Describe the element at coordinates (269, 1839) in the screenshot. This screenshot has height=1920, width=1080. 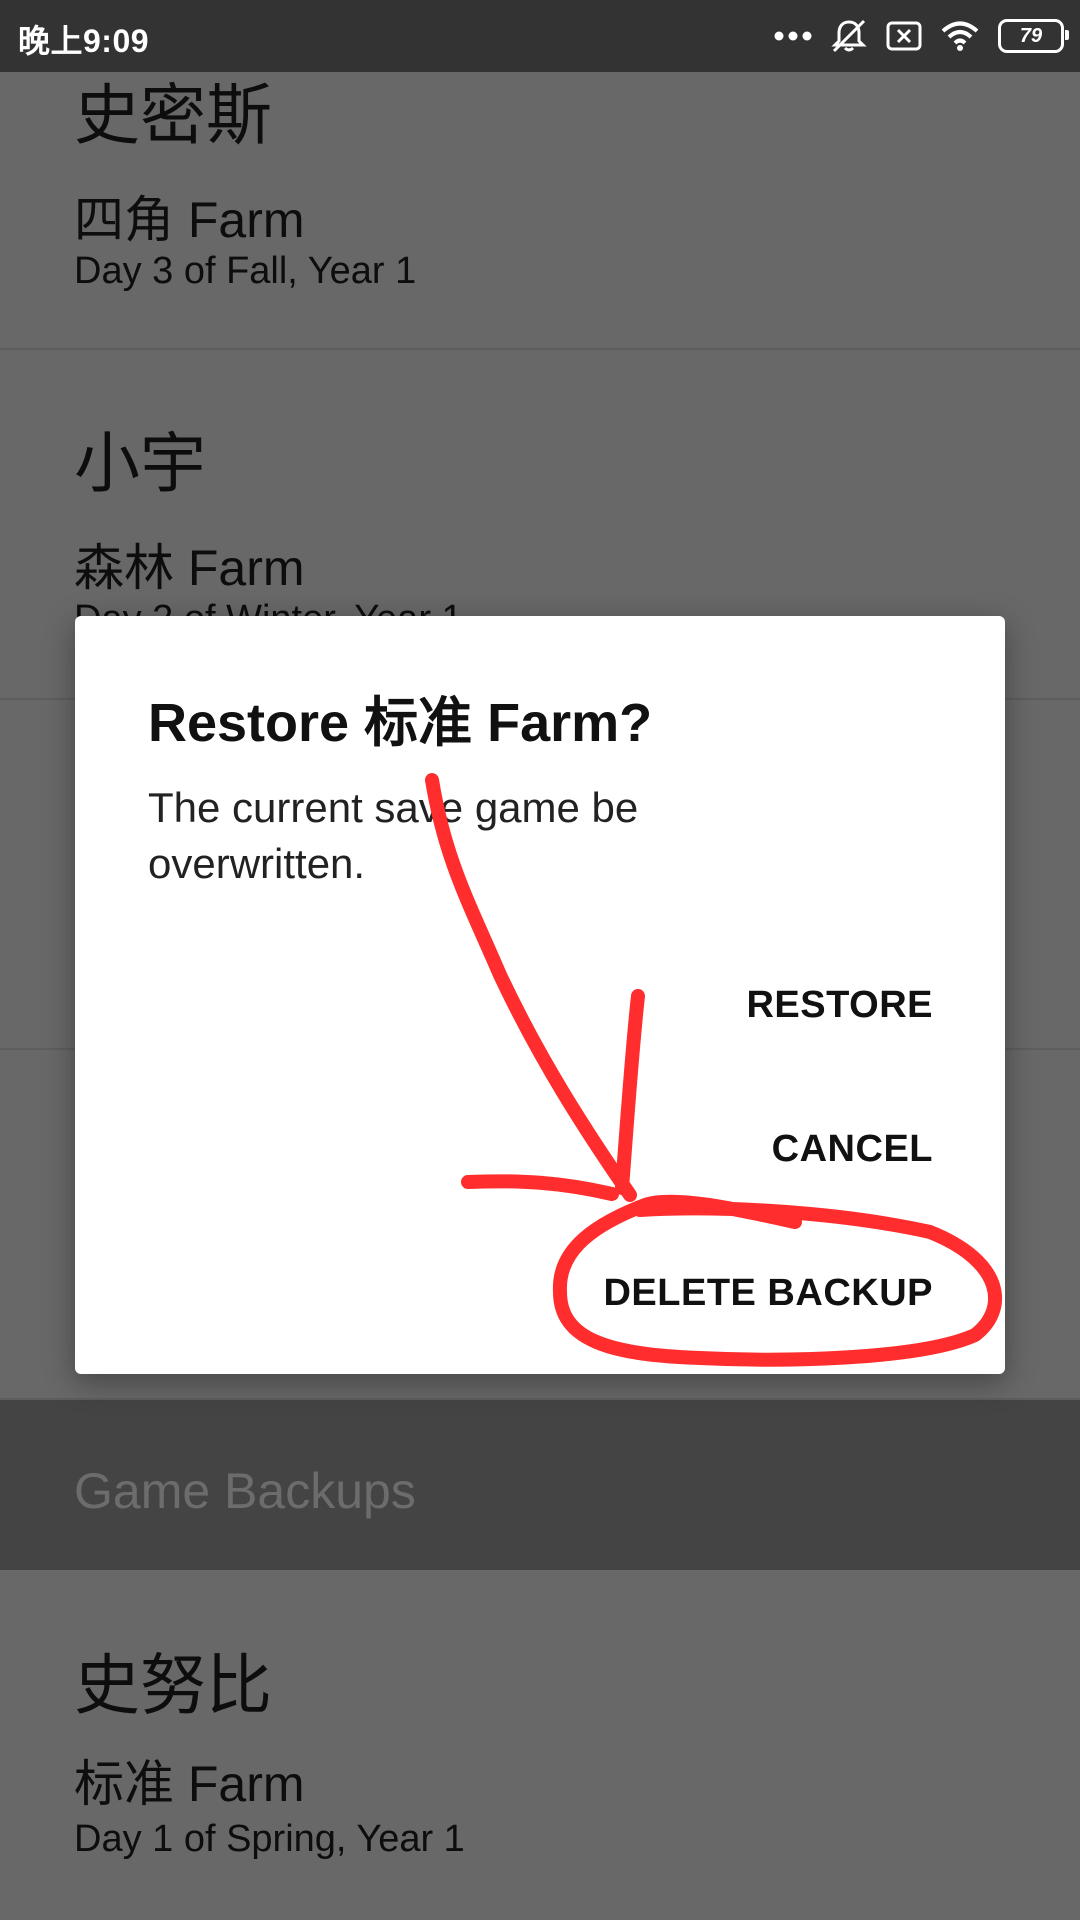
I see `game-date: Day 1 of Spring, Year 1` at that location.